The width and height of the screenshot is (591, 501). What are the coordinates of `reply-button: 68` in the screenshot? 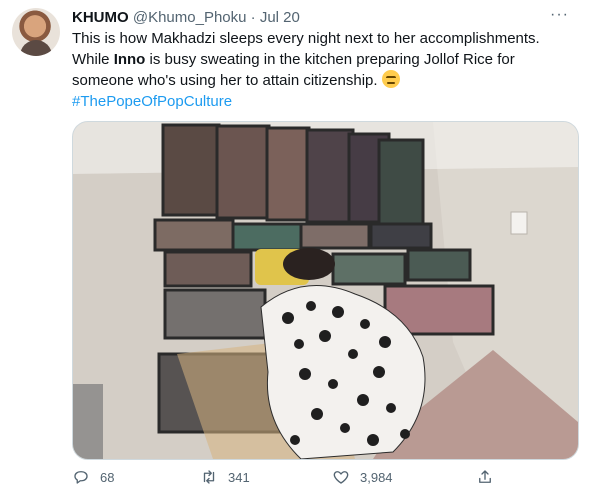 It's located at (93, 477).